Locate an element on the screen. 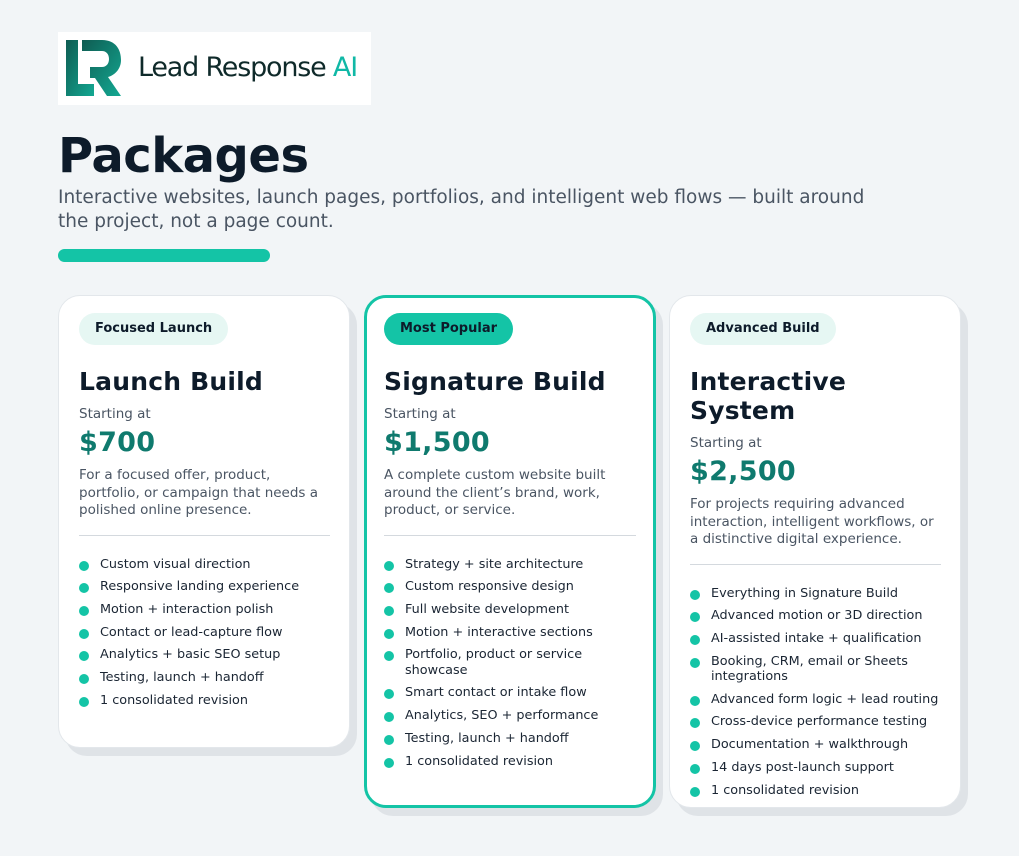 Image resolution: width=1019 pixels, height=856 pixels. lr-logo-mark-icon is located at coordinates (93, 68).